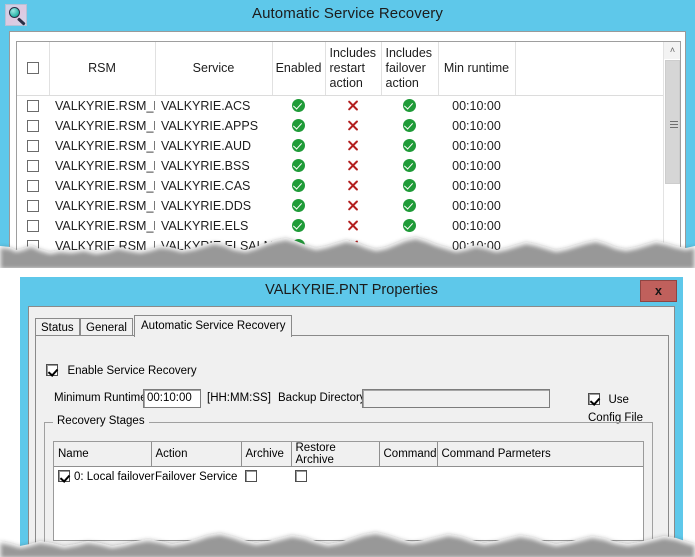 The image size is (695, 557). What do you see at coordinates (341, 246) in the screenshot?
I see `table-row: VALKYRIE.RSM_P VALKYRIE.ELSALM 00:10:00` at bounding box center [341, 246].